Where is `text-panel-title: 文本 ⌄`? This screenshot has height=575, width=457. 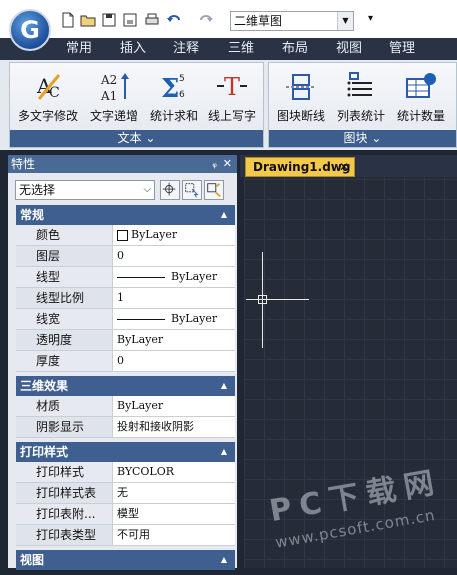 text-panel-title: 文本 ⌄ is located at coordinates (136, 138).